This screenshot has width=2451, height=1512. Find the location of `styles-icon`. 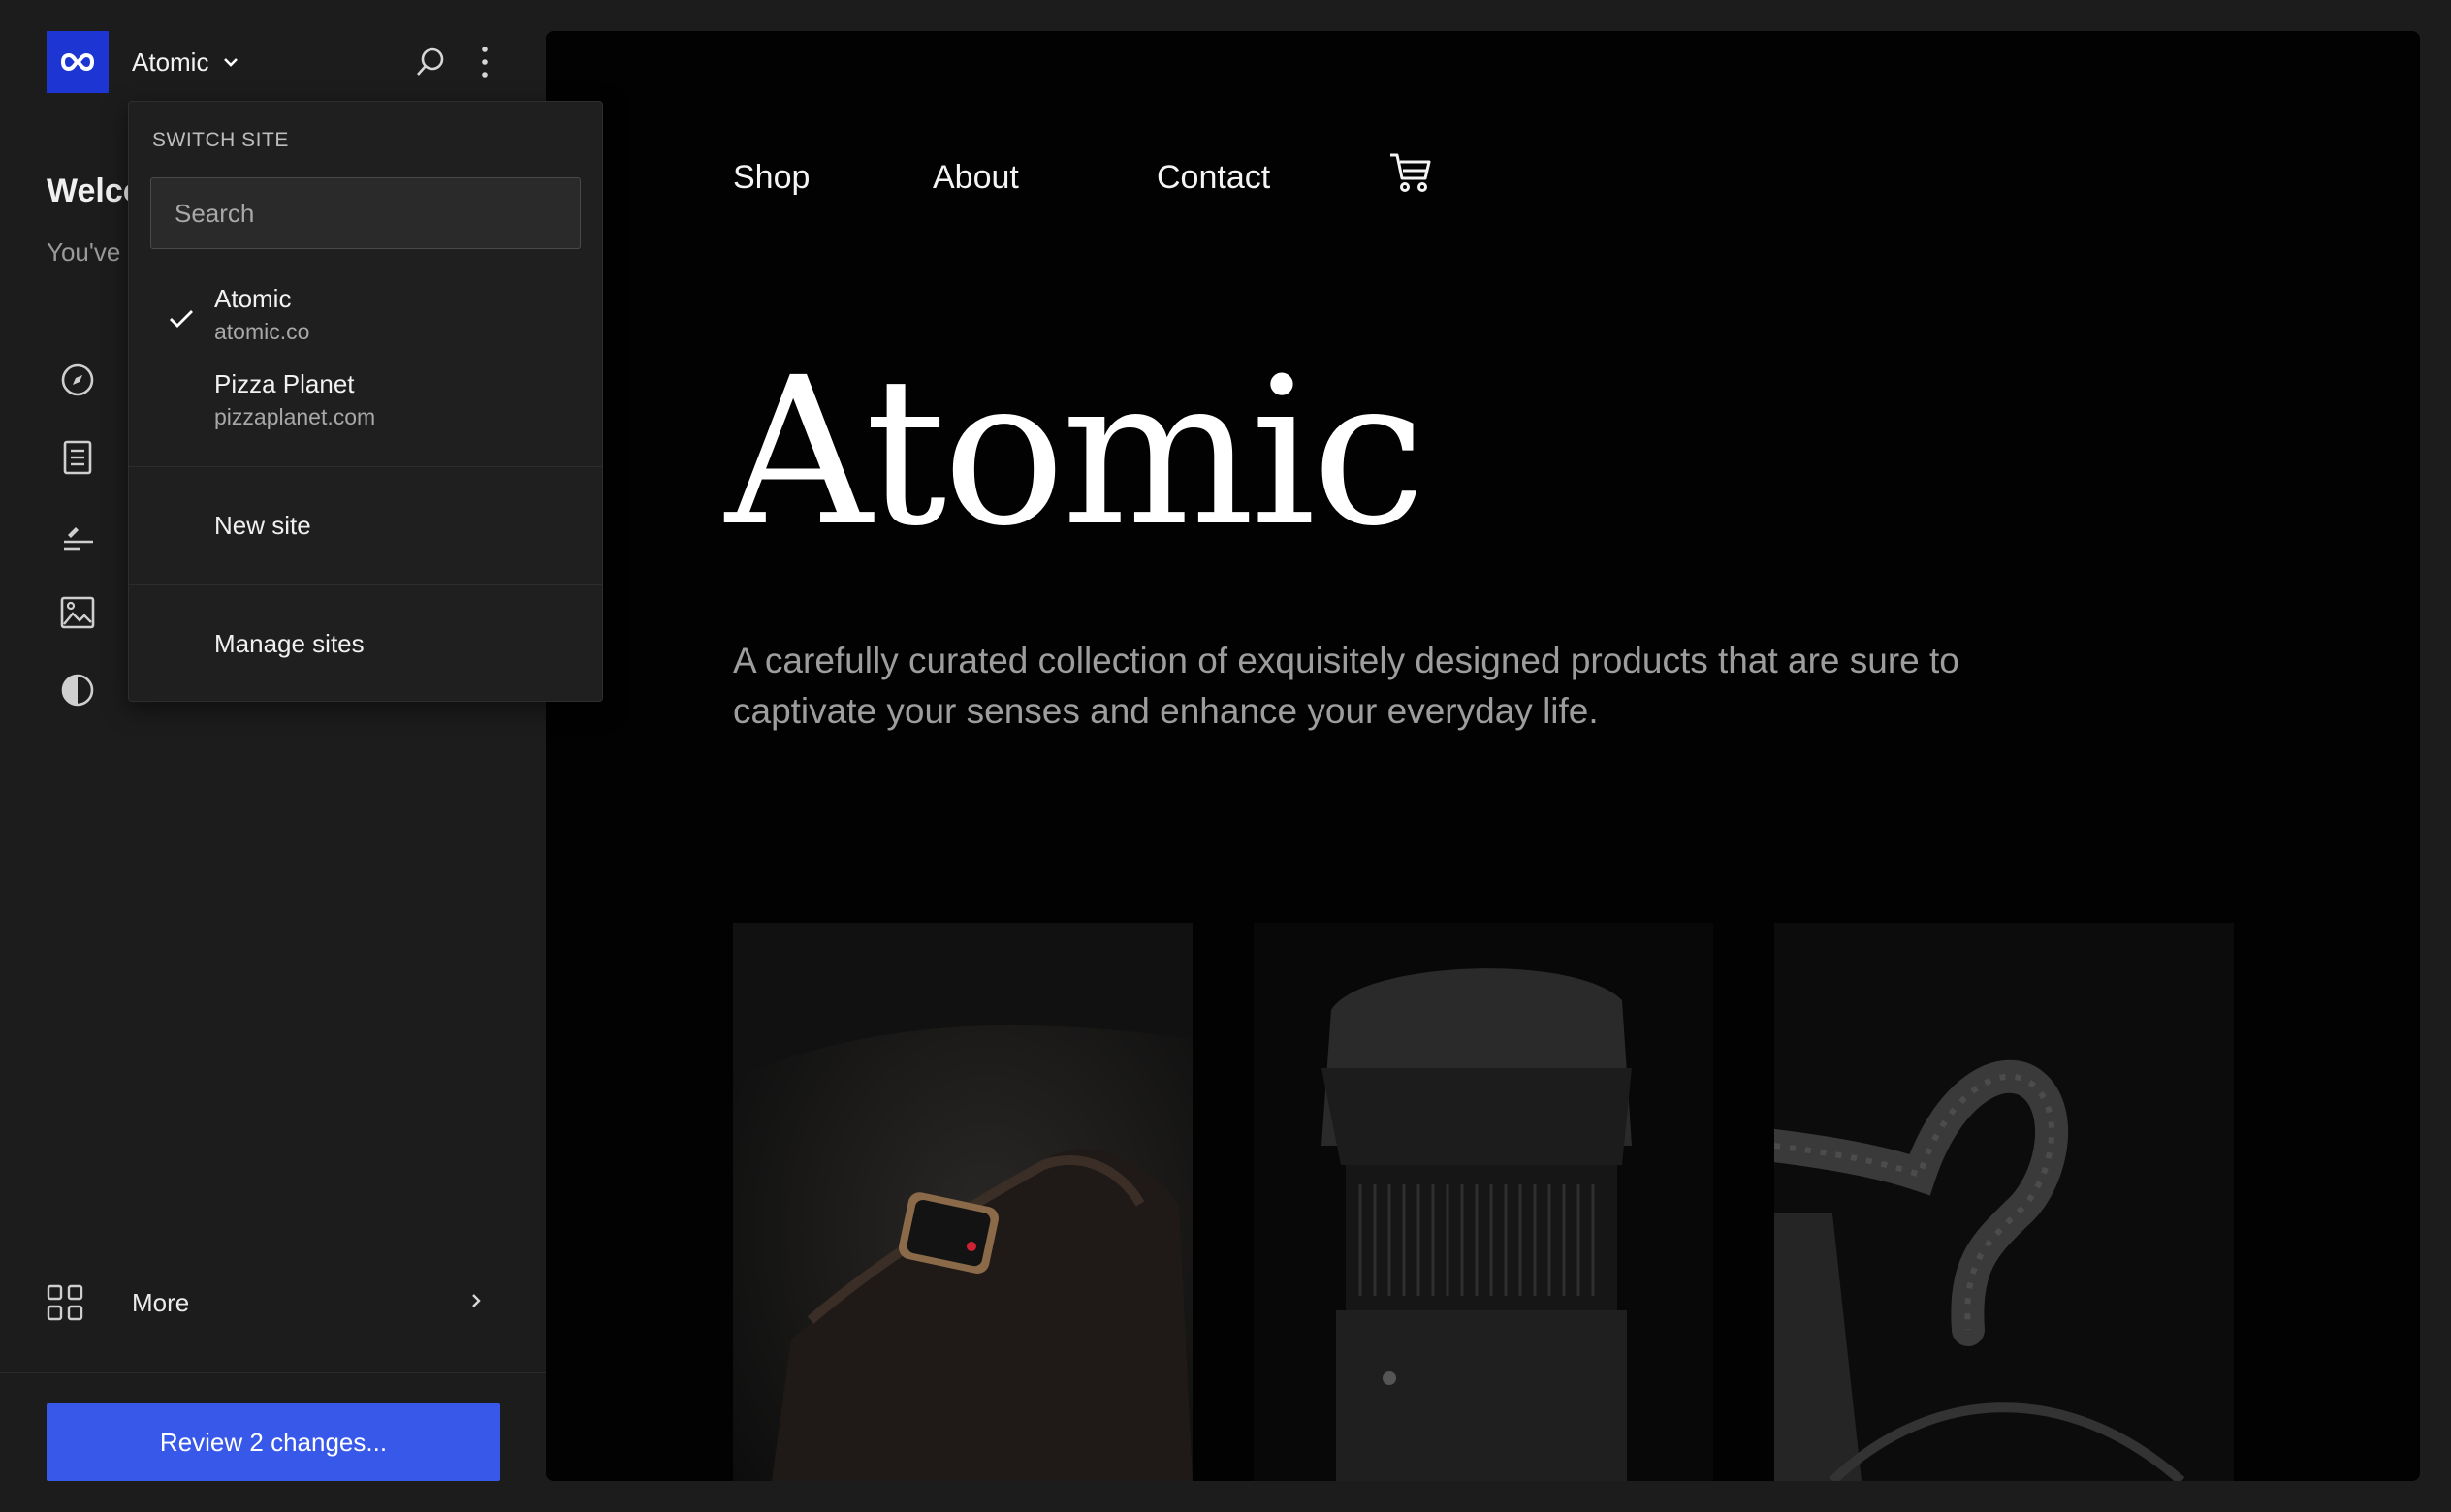

styles-icon is located at coordinates (77, 691).